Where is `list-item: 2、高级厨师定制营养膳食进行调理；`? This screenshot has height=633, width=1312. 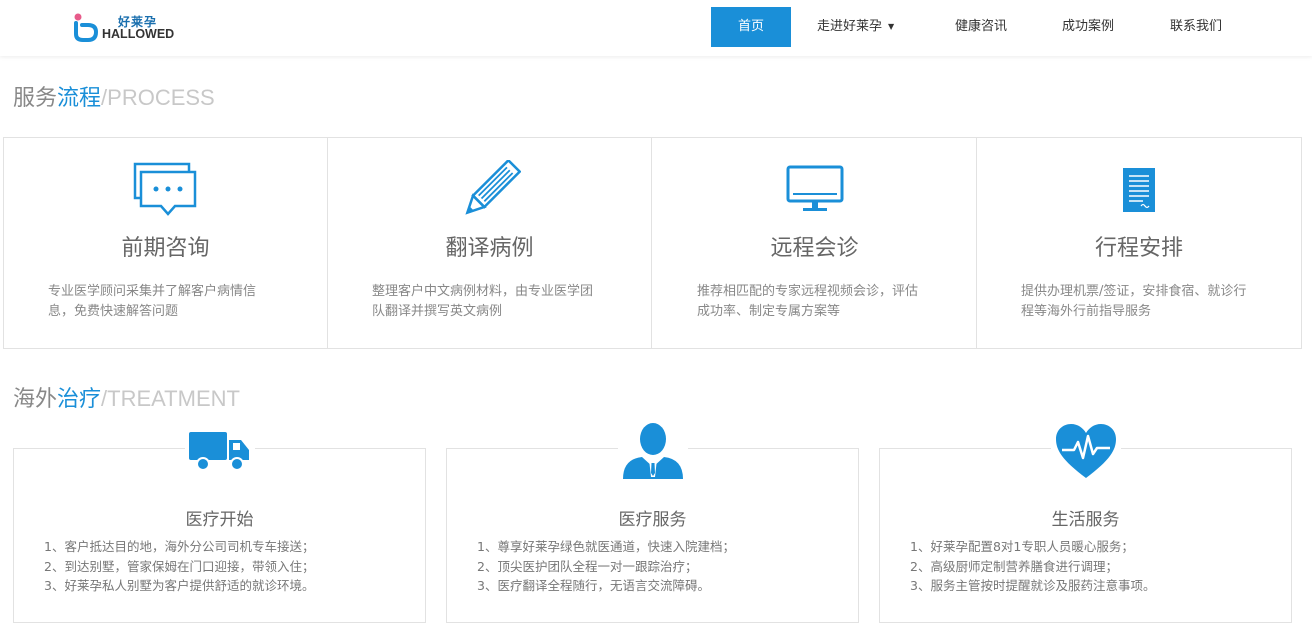
list-item: 2、高级厨师定制营养膳食进行调理； is located at coordinates (1014, 566).